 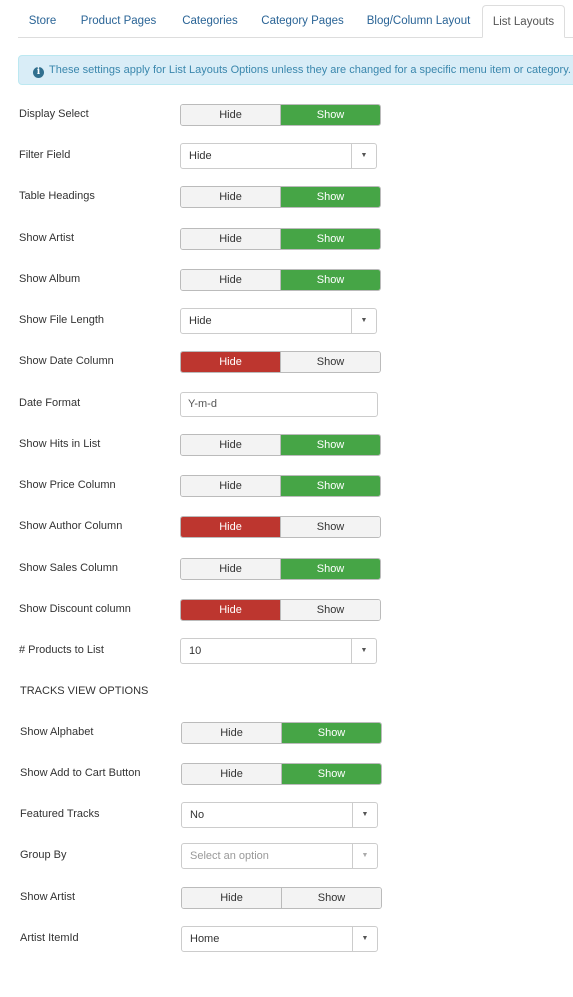 I want to click on field-label: Filter Field, so click(x=45, y=155).